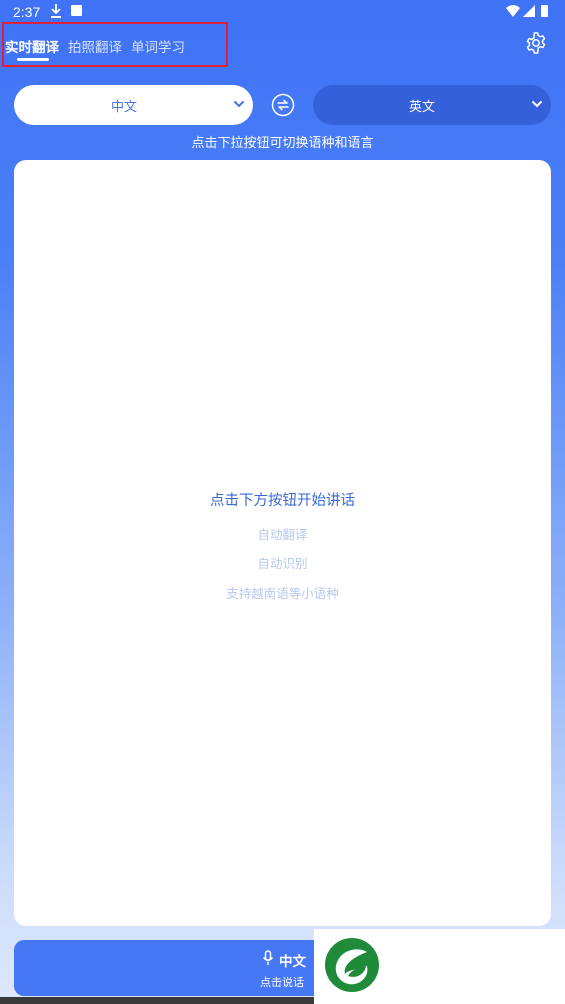 This screenshot has width=565, height=1004. What do you see at coordinates (439, 966) in the screenshot?
I see `logo-panel` at bounding box center [439, 966].